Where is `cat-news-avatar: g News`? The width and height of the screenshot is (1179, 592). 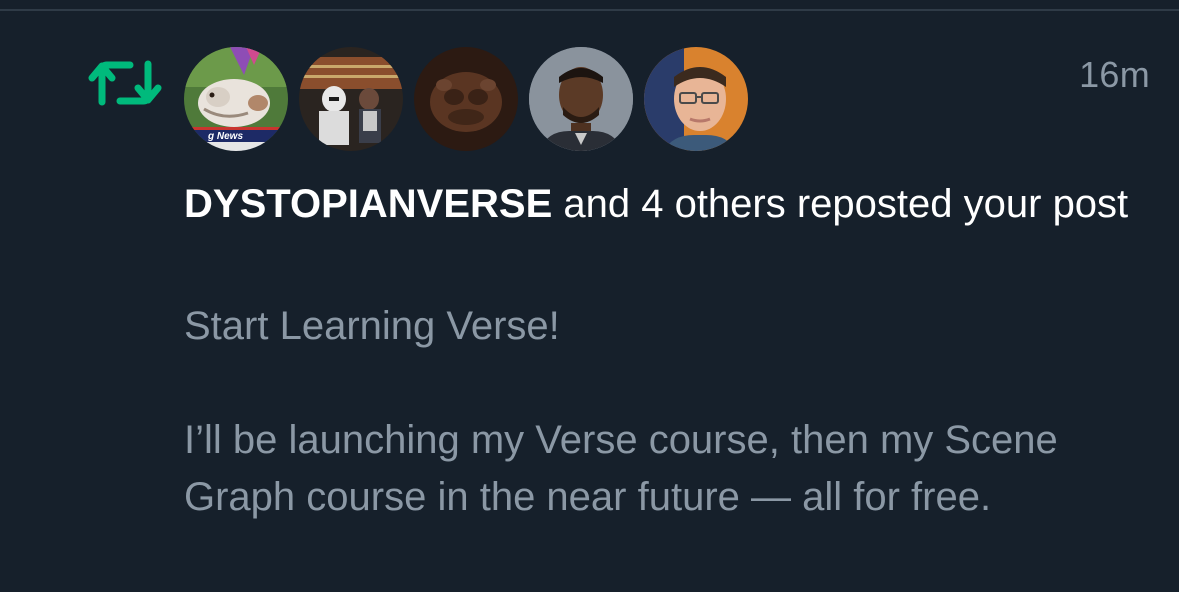 cat-news-avatar: g News is located at coordinates (236, 99).